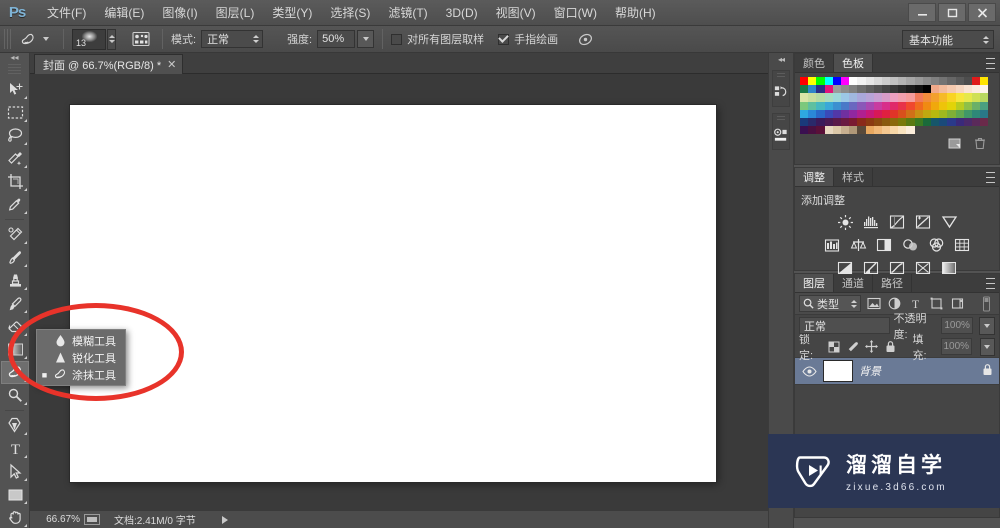  Describe the element at coordinates (292, 12) in the screenshot. I see `menu-type: 类型(Y)` at that location.